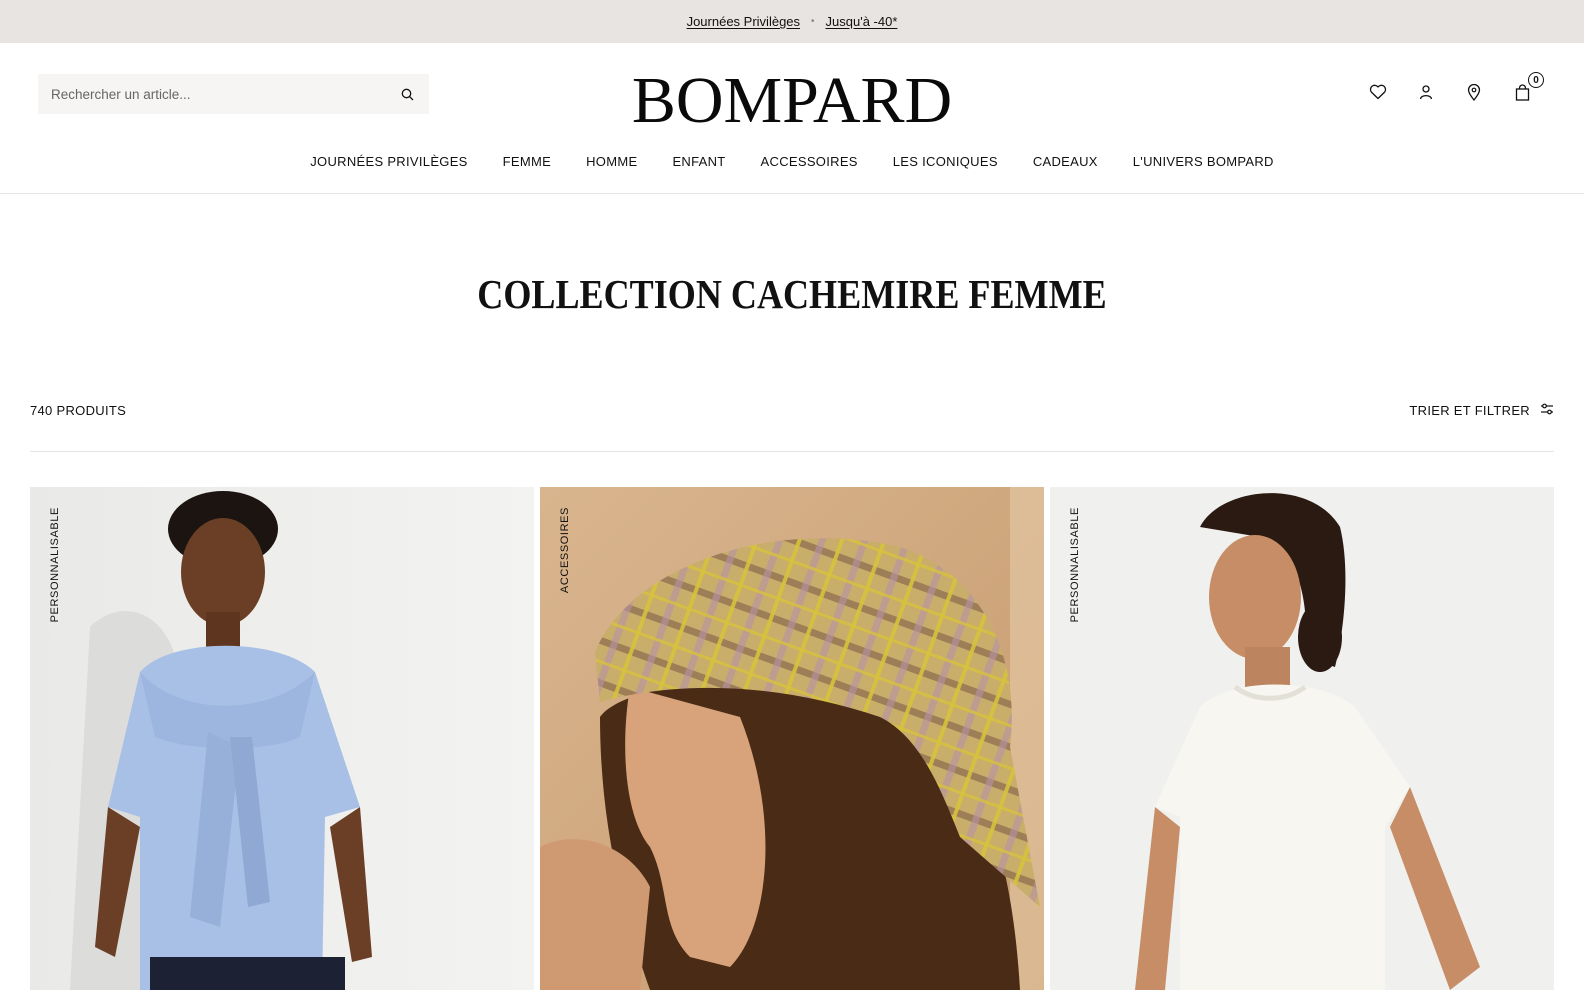  Describe the element at coordinates (1536, 80) in the screenshot. I see `cart-count-badge: 0` at that location.